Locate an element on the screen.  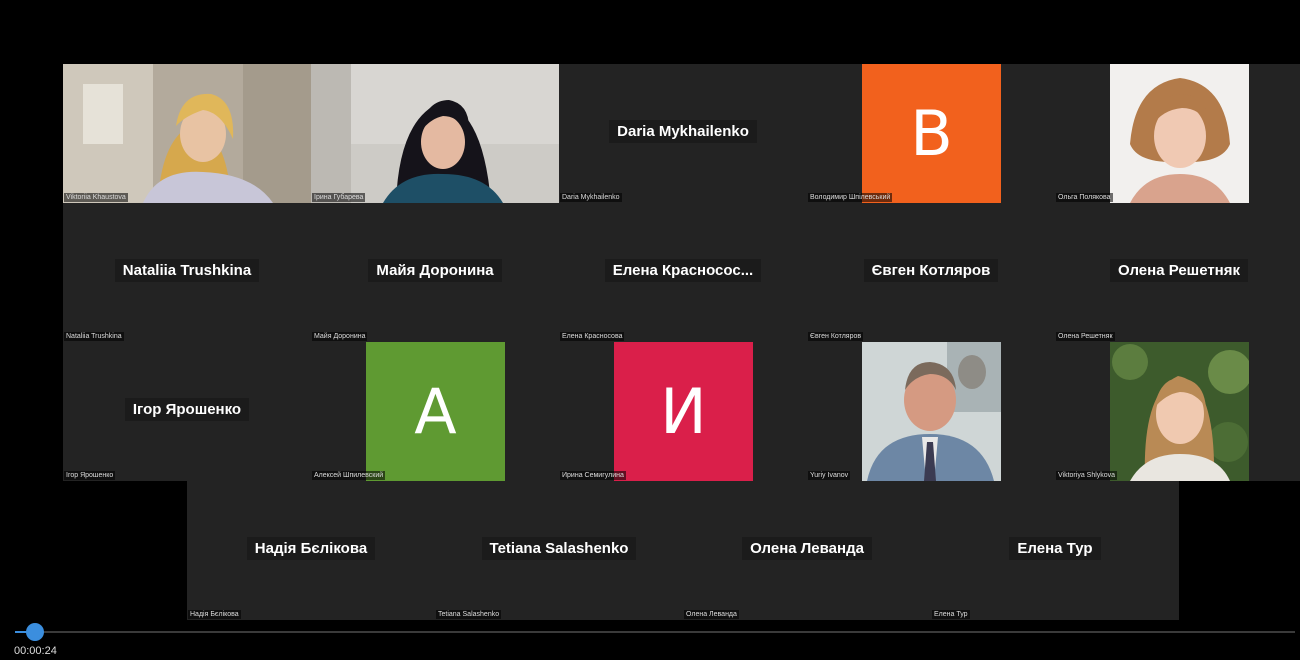
participant-display-name: Олена Решетняк is located at coordinates (1179, 270).